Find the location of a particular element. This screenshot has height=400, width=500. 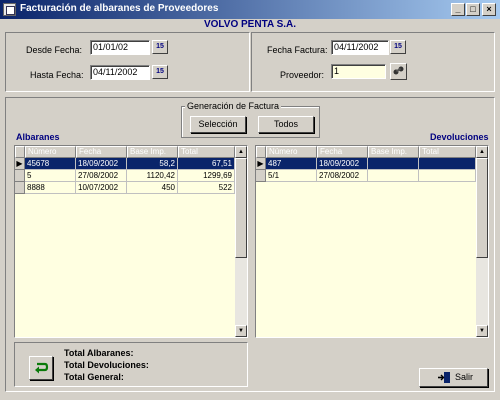

desde-fecha-label: Desde Fecha: is located at coordinates (54, 50).